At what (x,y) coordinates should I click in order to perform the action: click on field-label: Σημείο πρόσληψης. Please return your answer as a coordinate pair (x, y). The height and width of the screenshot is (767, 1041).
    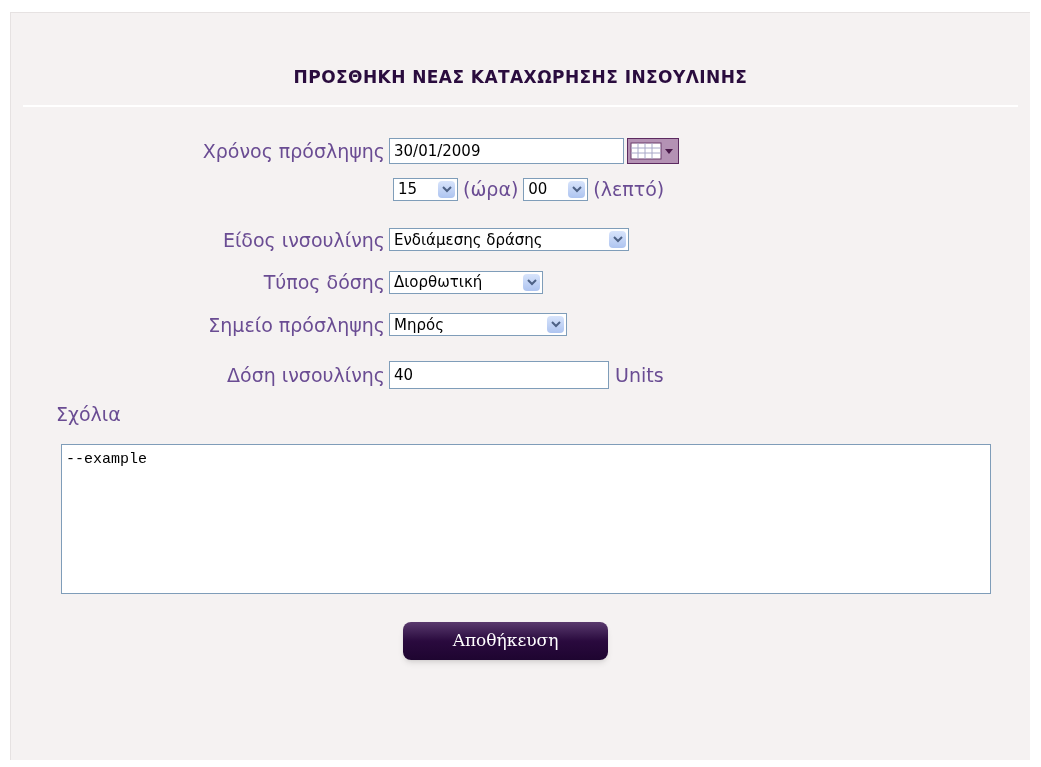
    Looking at the image, I should click on (296, 325).